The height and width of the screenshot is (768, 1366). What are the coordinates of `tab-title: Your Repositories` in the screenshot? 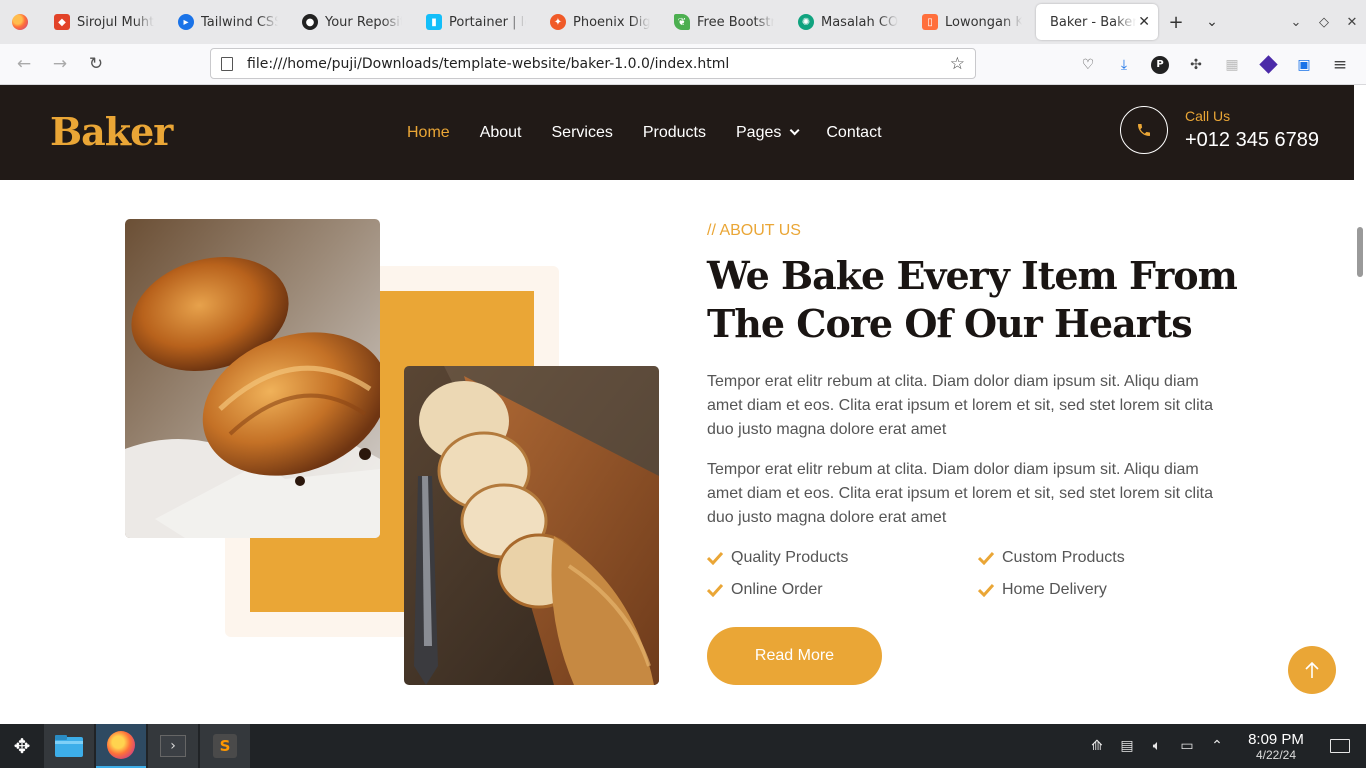 It's located at (363, 22).